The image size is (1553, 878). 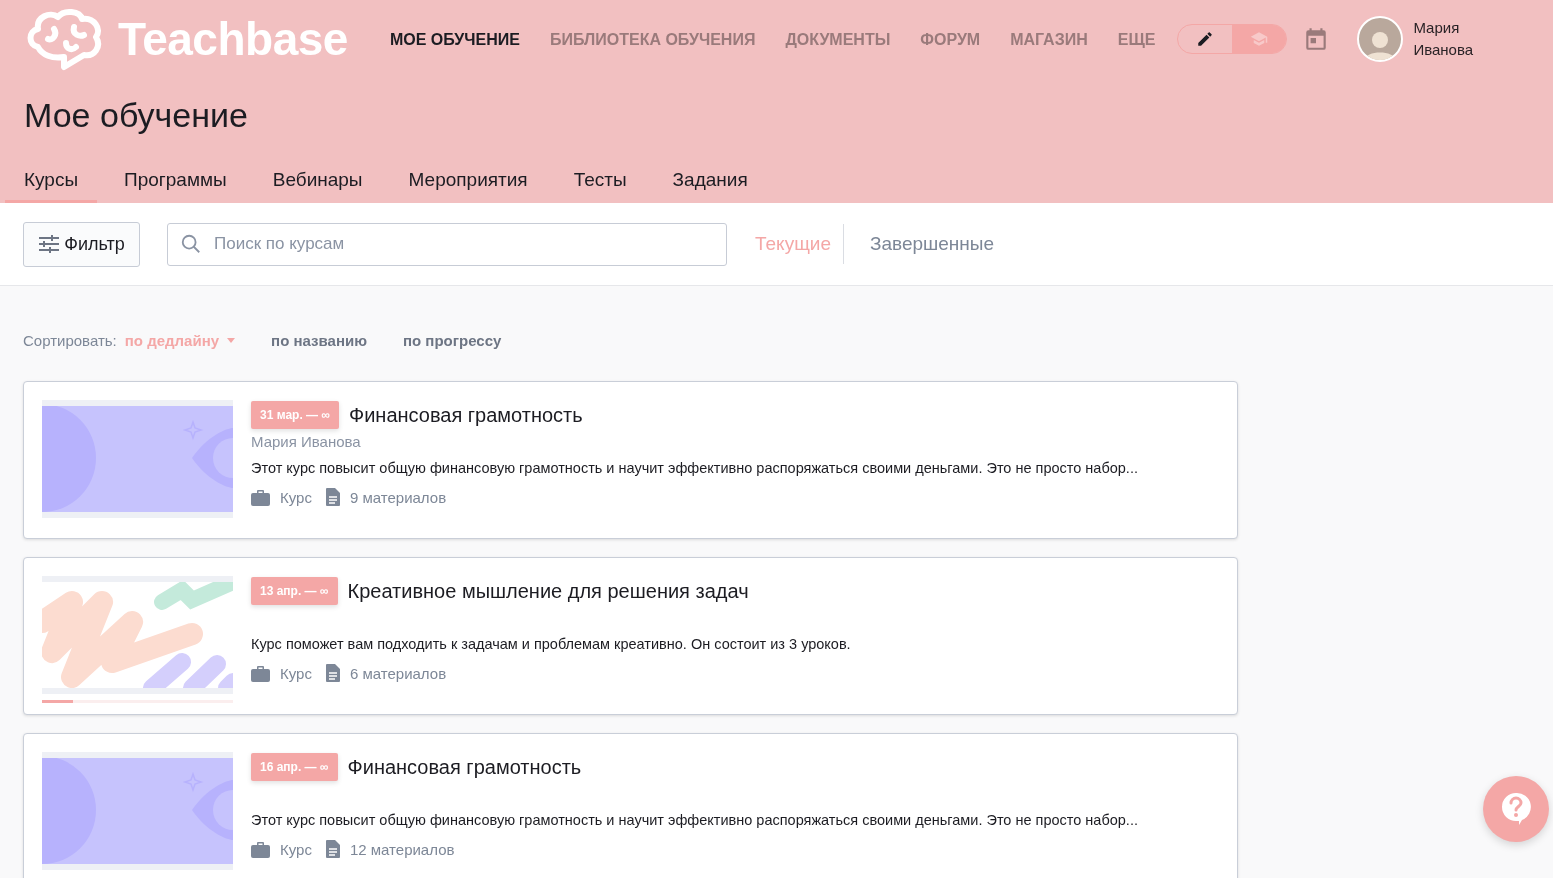 I want to click on materials-count: 9 материалов, so click(x=398, y=497).